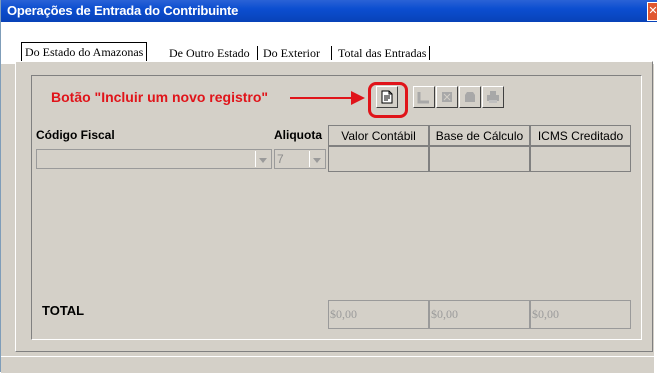 This screenshot has width=657, height=373. What do you see at coordinates (378, 135) in the screenshot?
I see `header-valor-contabil: Valor Contábil` at bounding box center [378, 135].